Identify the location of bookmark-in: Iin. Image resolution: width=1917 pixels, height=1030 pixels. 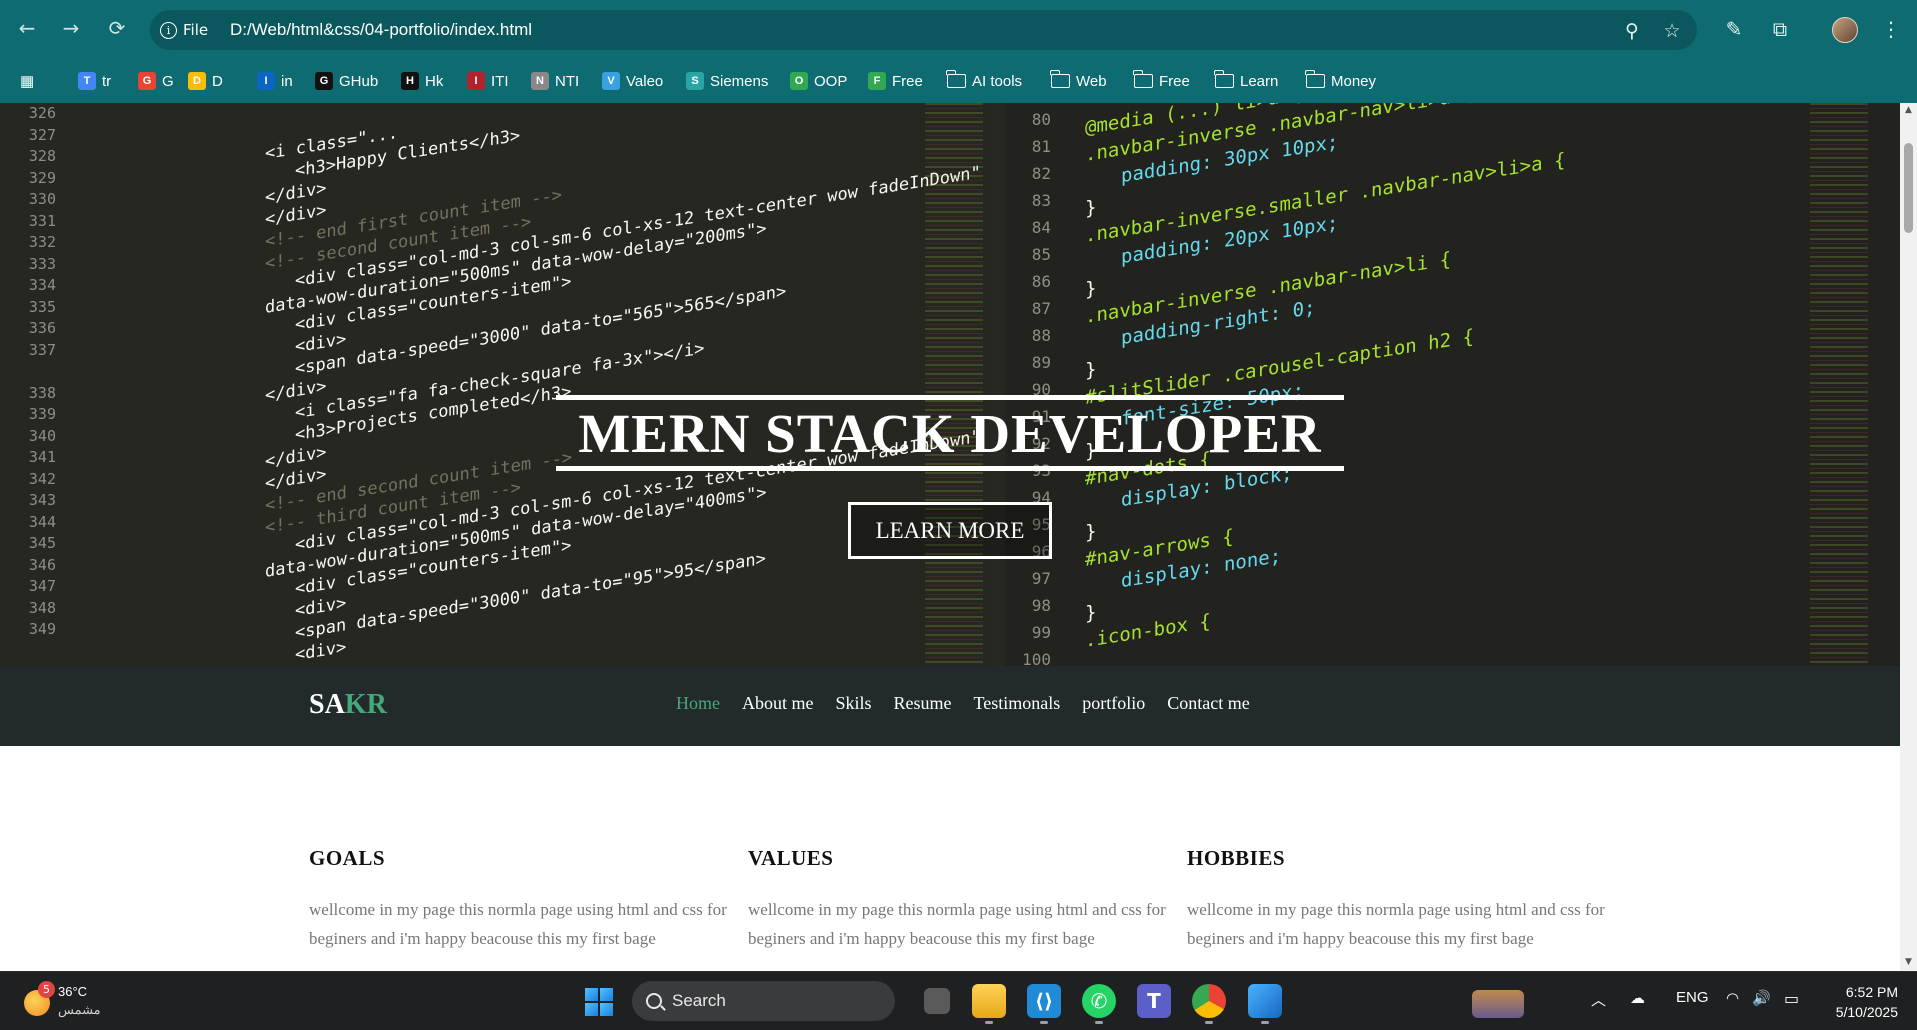
(275, 81).